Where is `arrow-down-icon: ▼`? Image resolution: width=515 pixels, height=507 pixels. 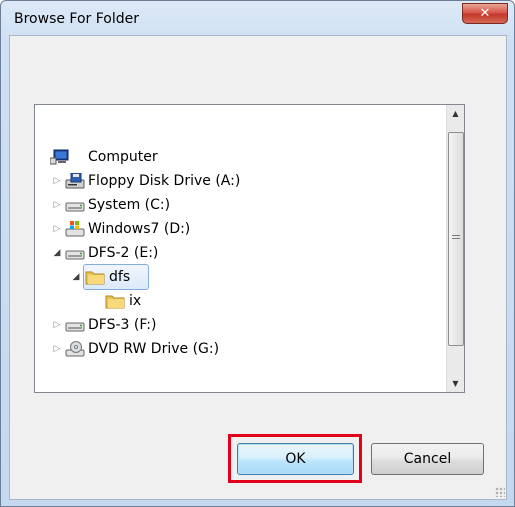 arrow-down-icon: ▼ is located at coordinates (455, 383).